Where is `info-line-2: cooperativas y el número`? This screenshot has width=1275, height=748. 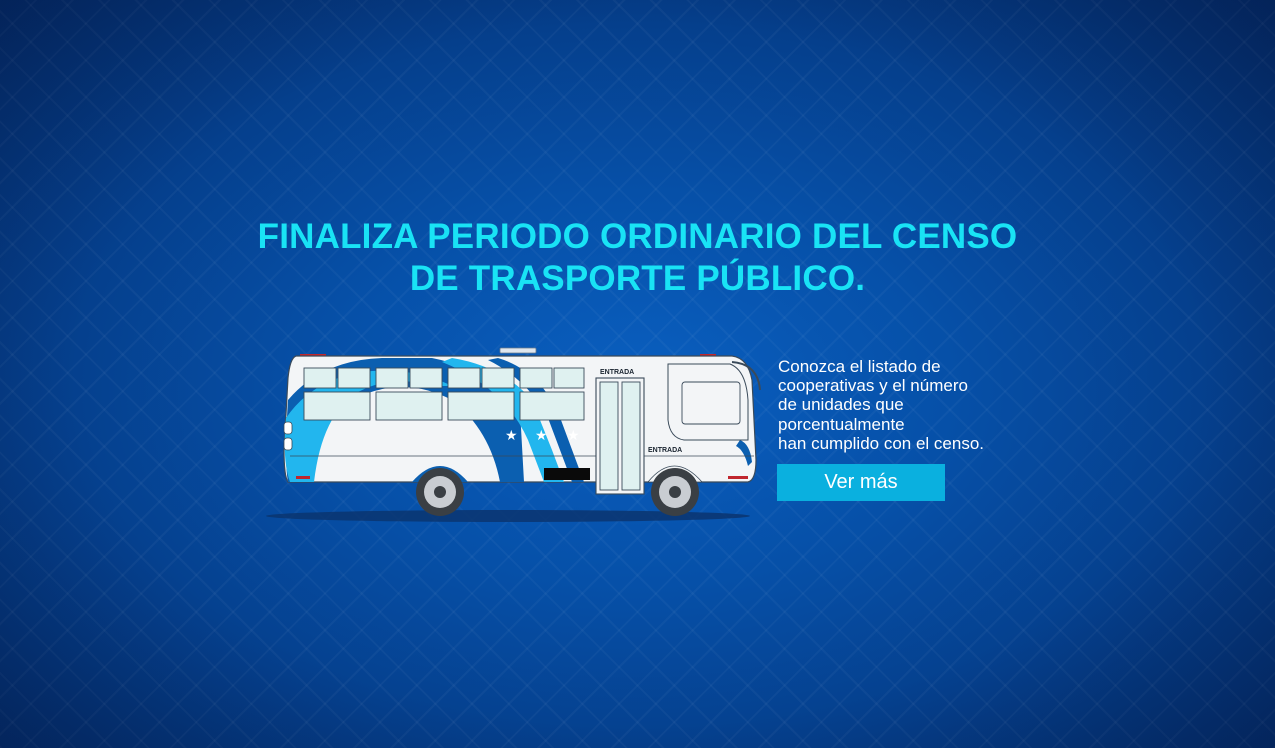 info-line-2: cooperativas y el número is located at coordinates (873, 386).